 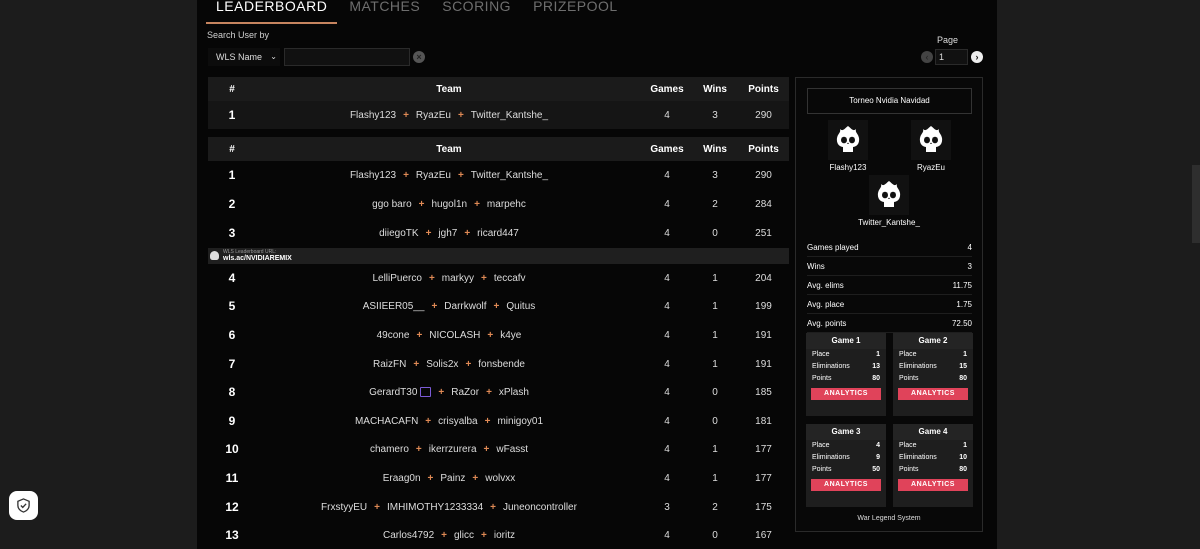 I want to click on player-name: jgh7, so click(x=447, y=233).